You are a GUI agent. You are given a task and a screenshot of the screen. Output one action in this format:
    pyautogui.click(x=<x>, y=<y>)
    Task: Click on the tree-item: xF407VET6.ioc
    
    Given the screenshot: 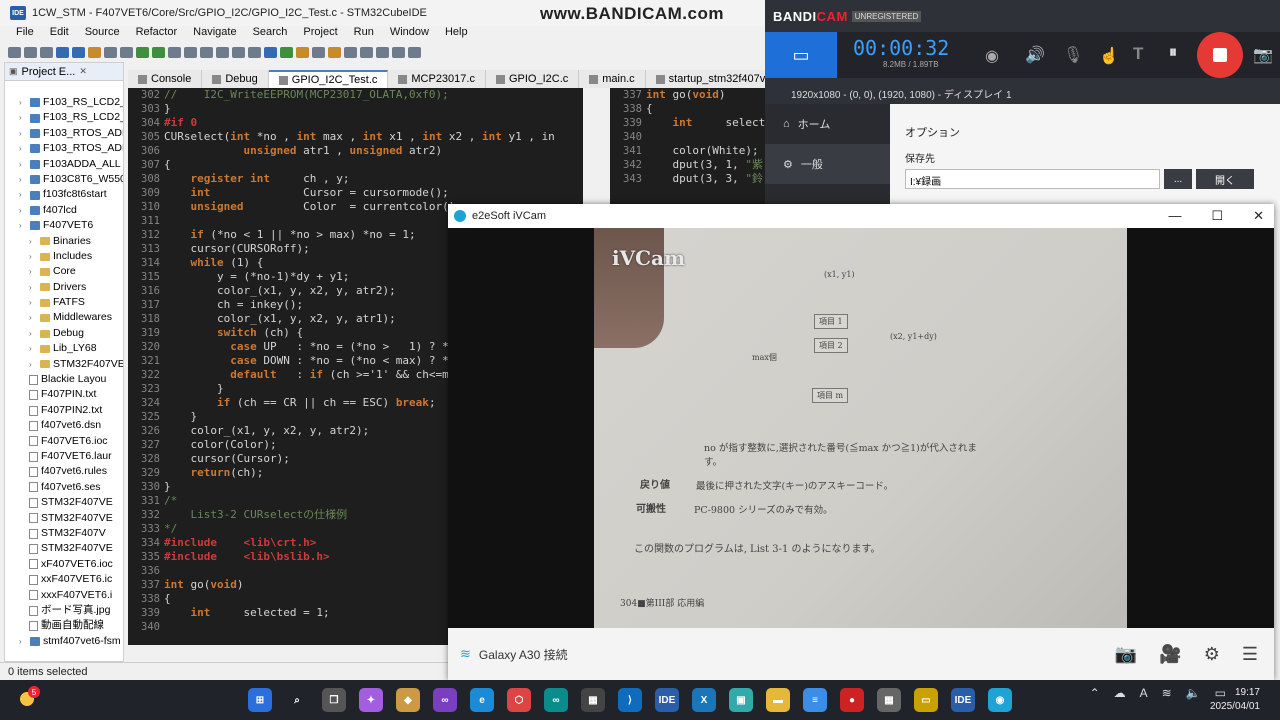 What is the action you would take?
    pyautogui.click(x=64, y=564)
    